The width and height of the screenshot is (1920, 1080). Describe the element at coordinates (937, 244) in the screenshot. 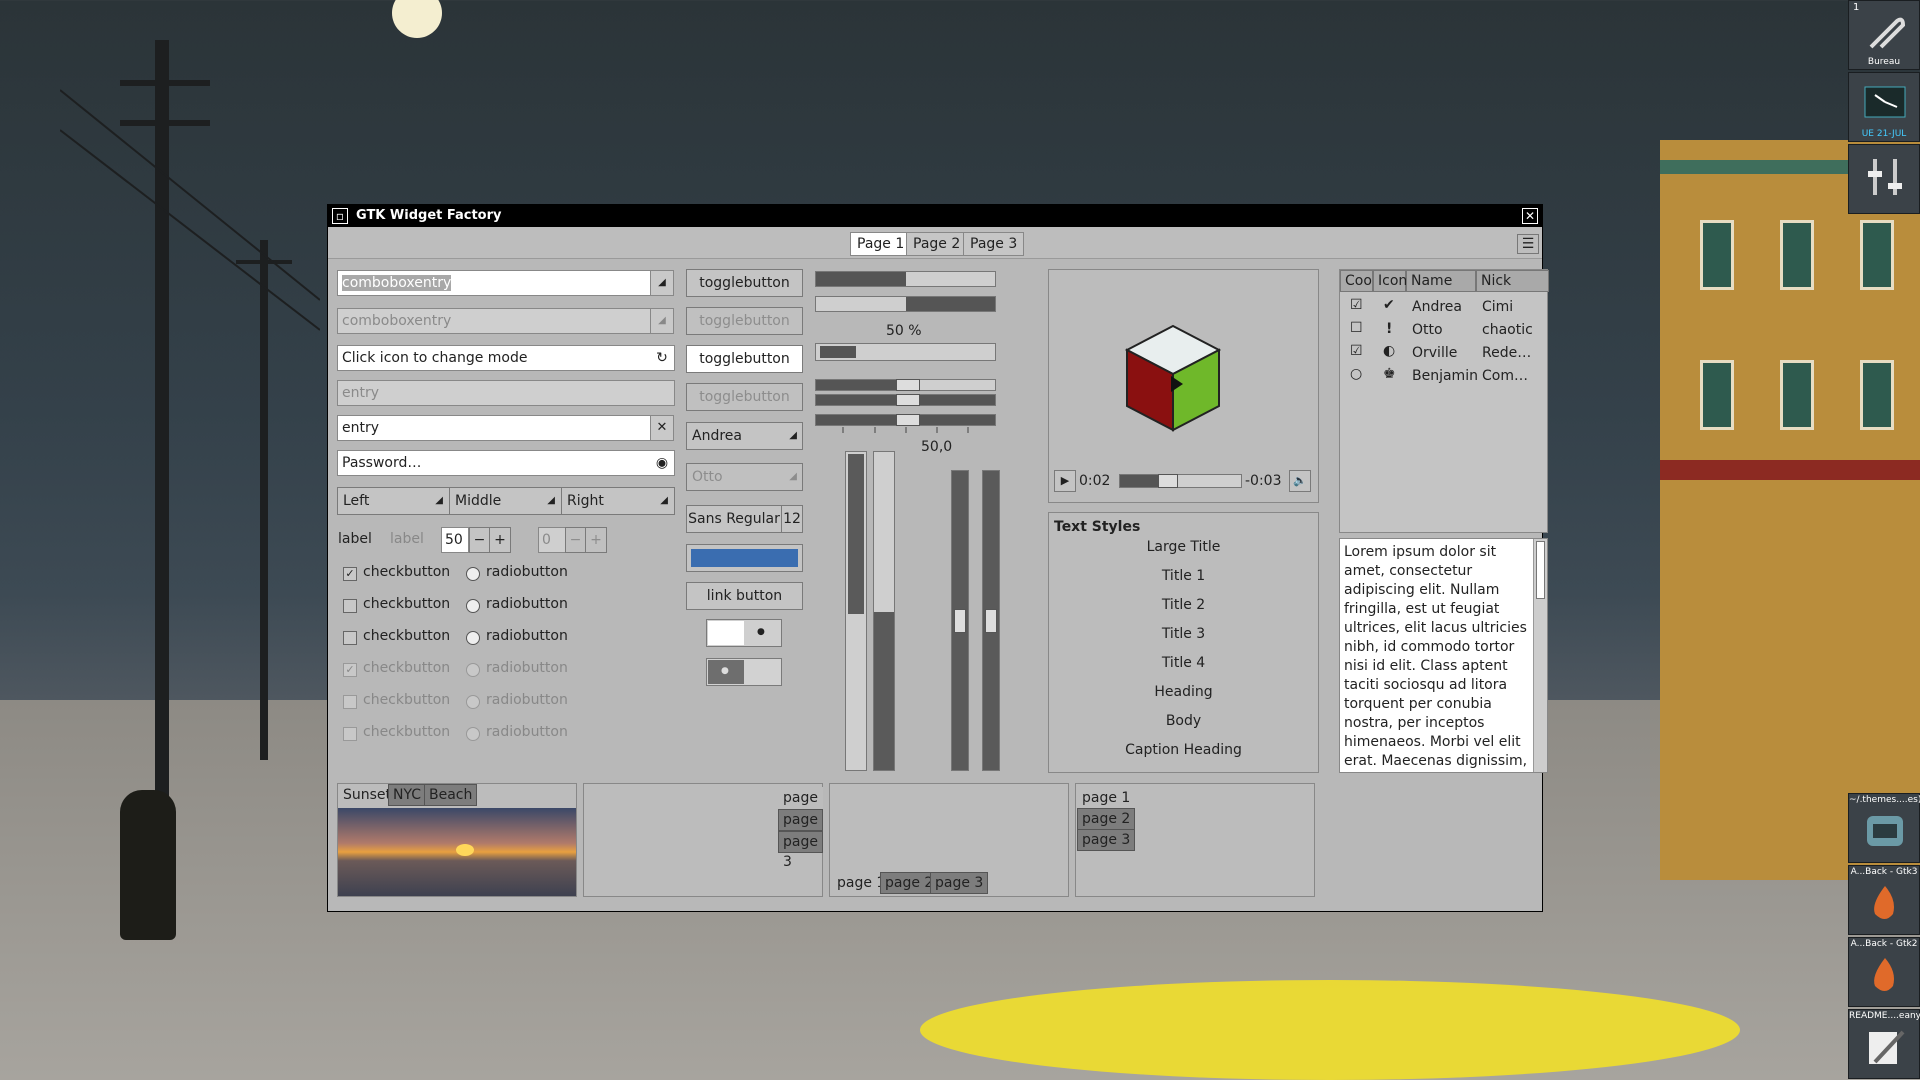

I see `tab-page-2: Page 2` at that location.